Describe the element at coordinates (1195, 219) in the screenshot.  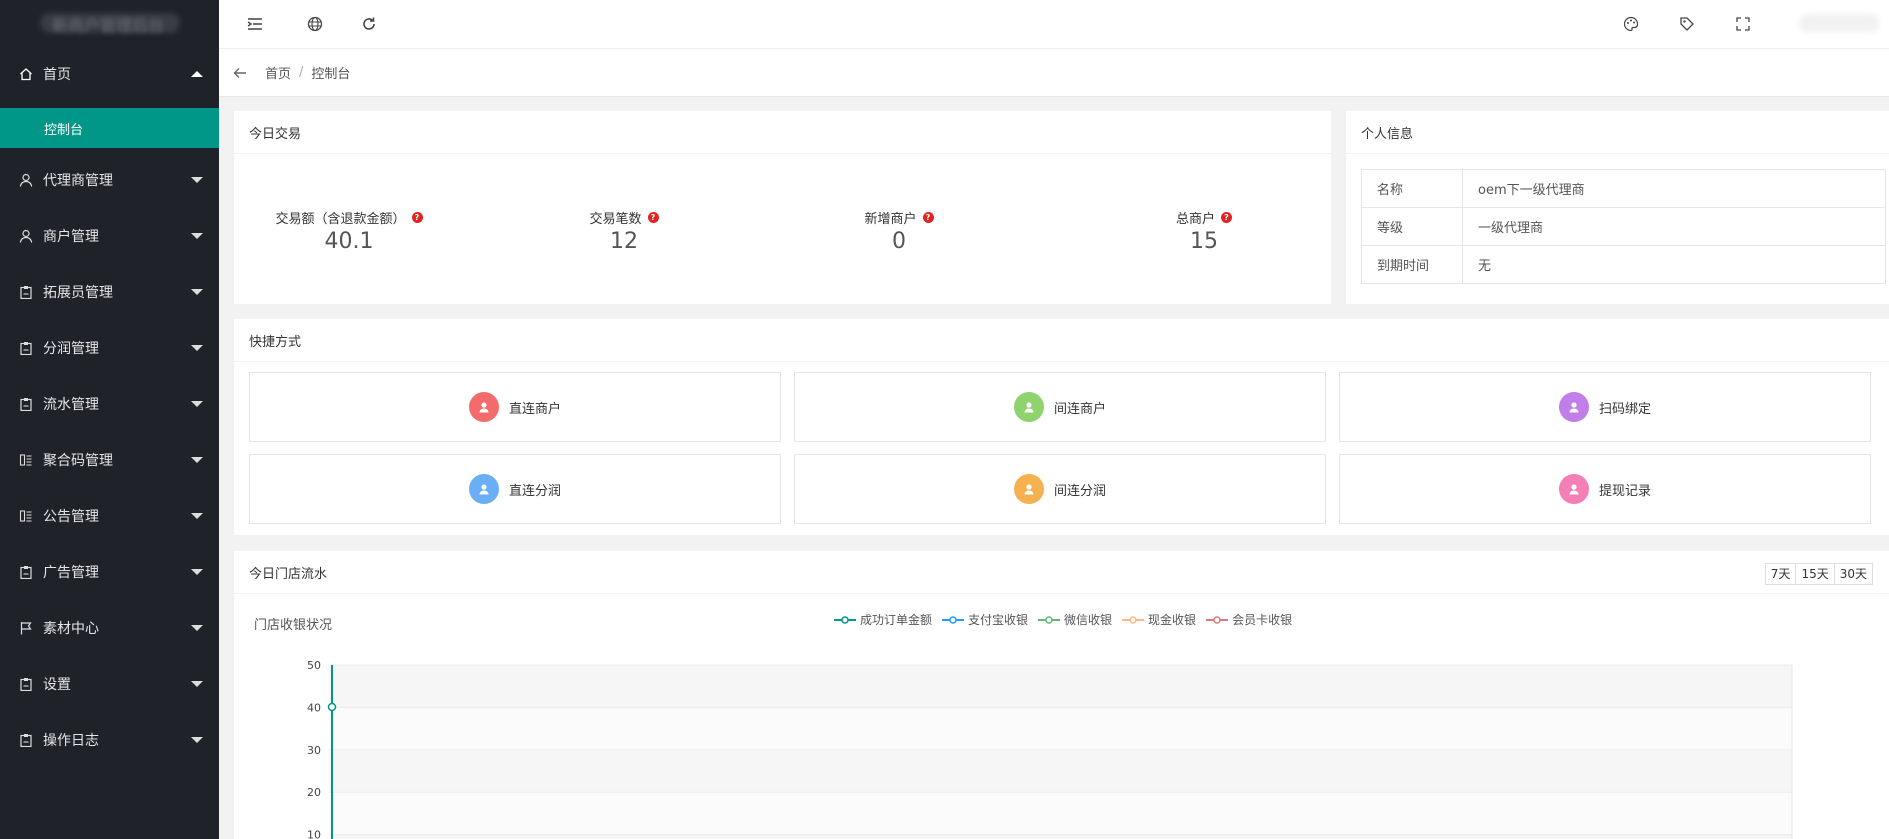
I see `stat-label: 总商户` at that location.